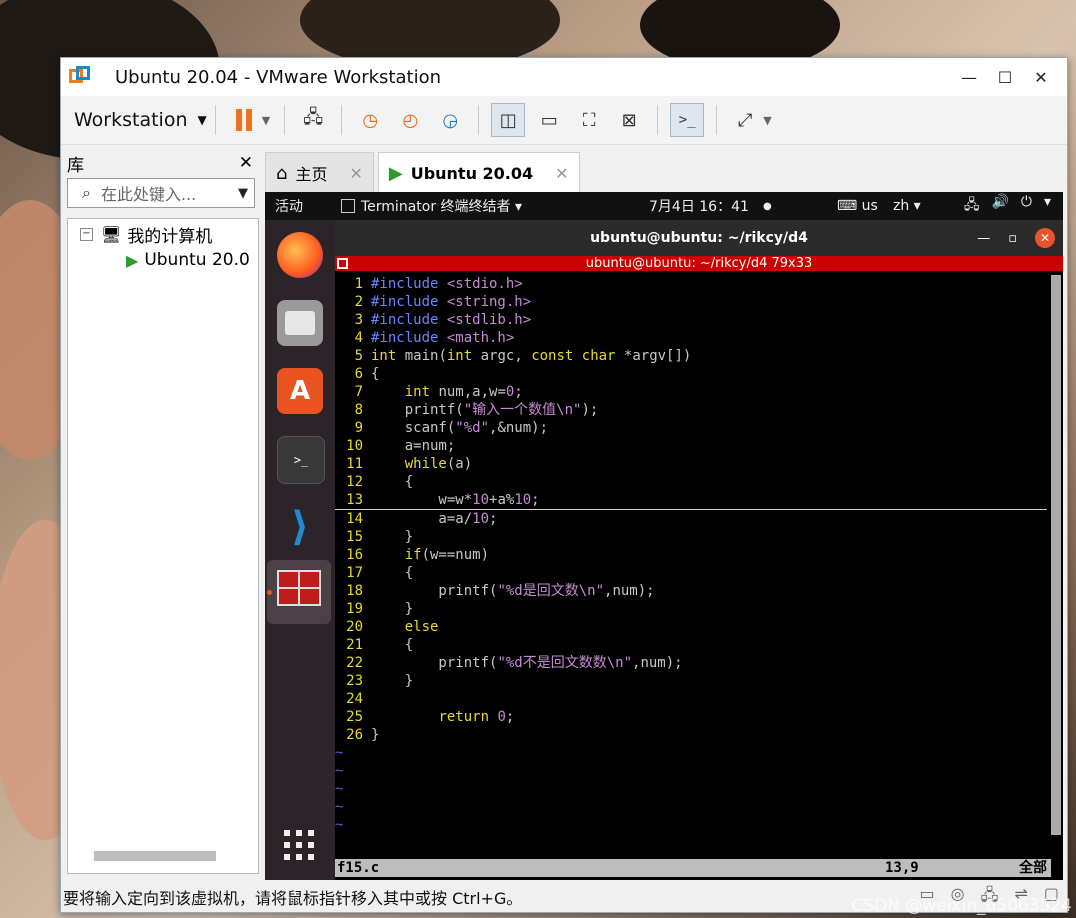  I want to click on library-search-input: ⌕ 在此处键入... ▼, so click(161, 193).